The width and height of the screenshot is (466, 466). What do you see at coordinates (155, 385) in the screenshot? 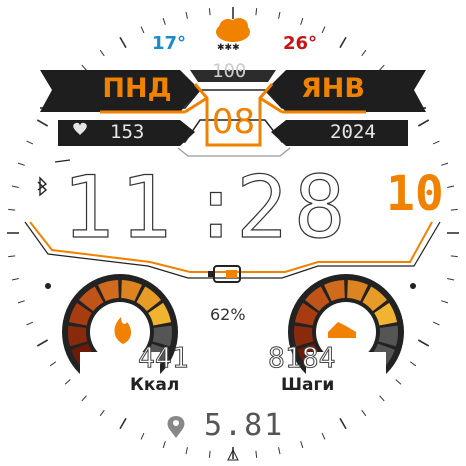
I see `calories-label: Ккал` at bounding box center [155, 385].